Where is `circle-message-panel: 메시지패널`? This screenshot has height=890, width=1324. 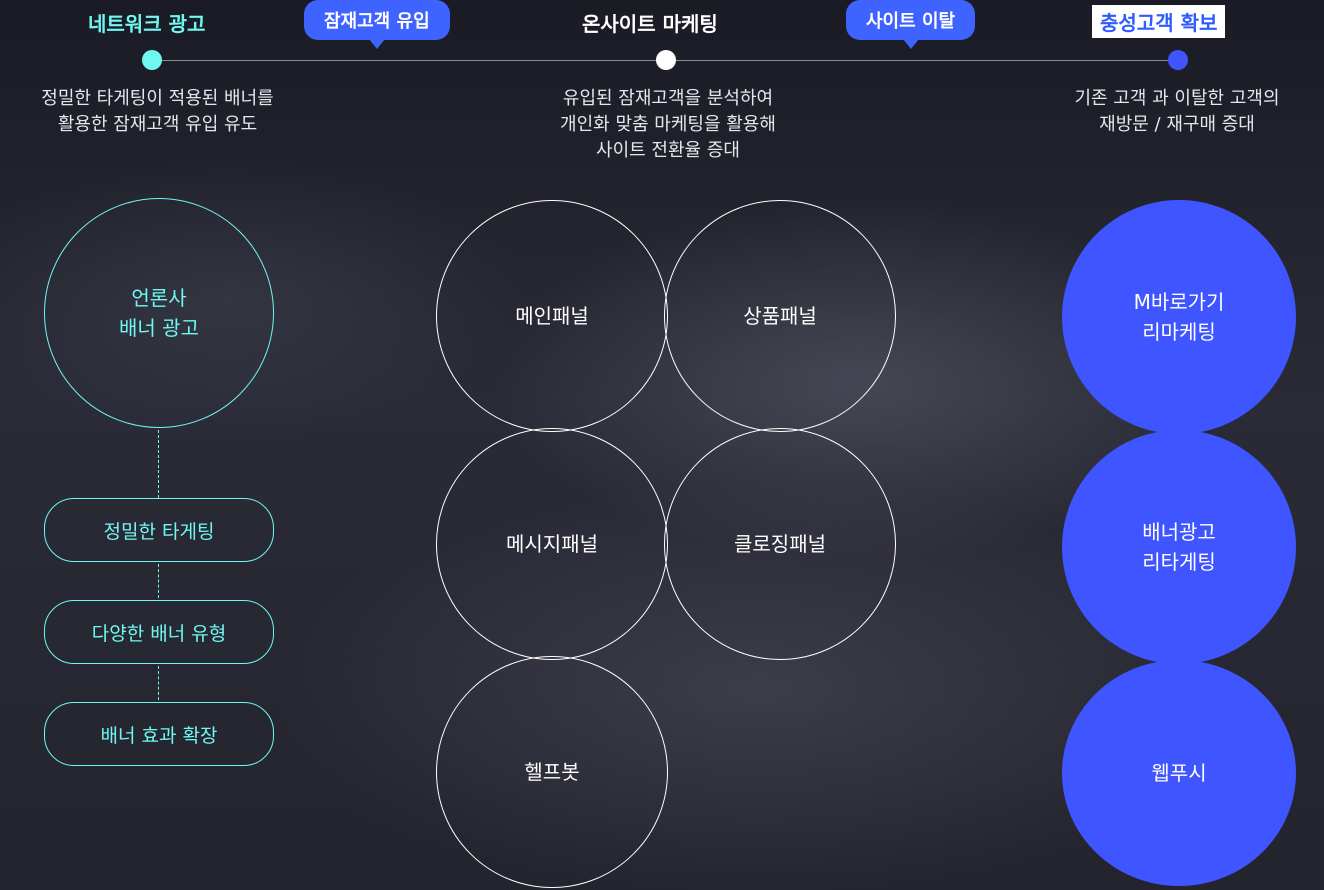 circle-message-panel: 메시지패널 is located at coordinates (552, 544).